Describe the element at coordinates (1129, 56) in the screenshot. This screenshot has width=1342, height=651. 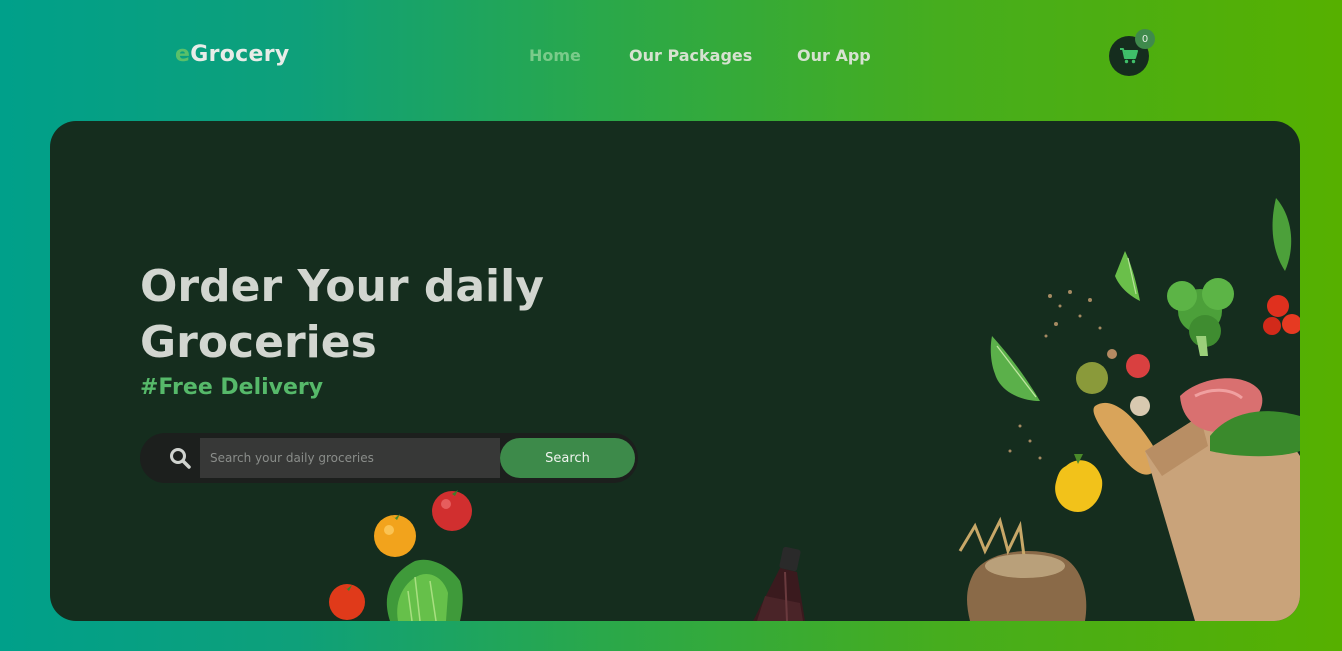
I see `shopping-cart-icon` at that location.